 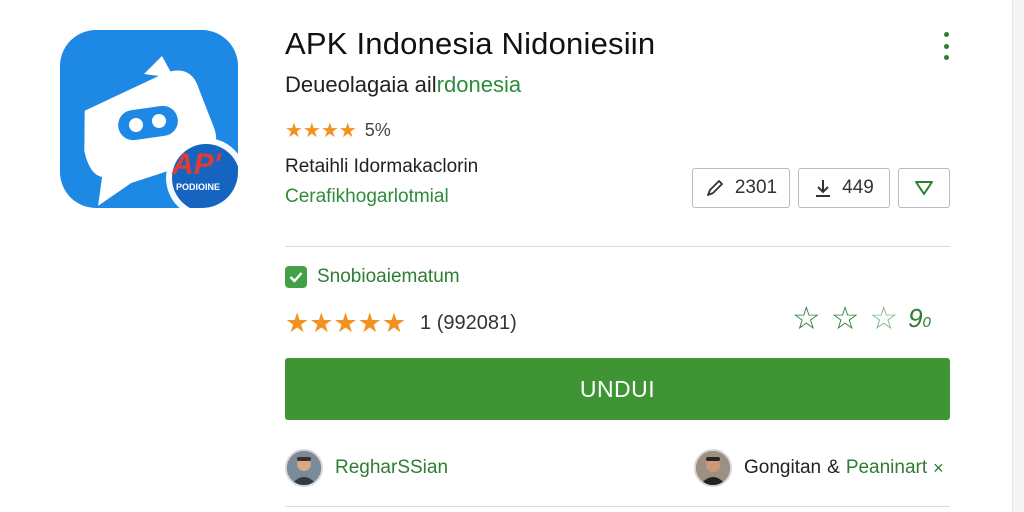 I want to click on app-icon-badge-text: AP', so click(x=196, y=164).